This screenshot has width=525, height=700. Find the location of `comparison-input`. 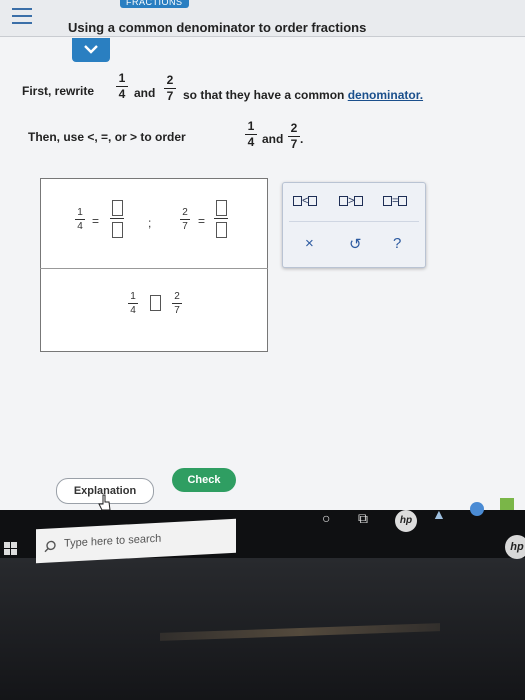

comparison-input is located at coordinates (155, 303).